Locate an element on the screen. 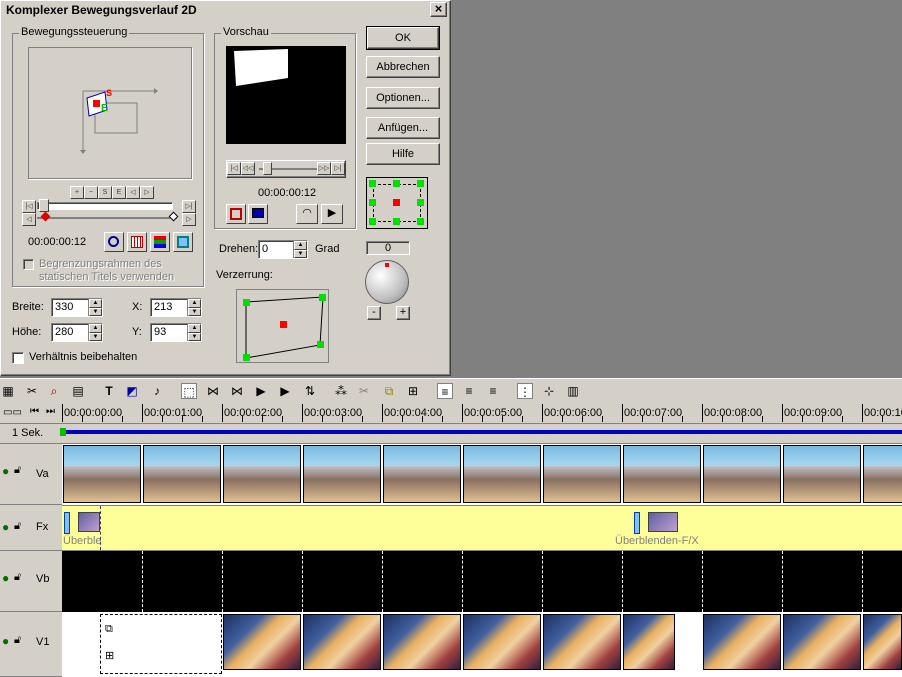  zoom-icon is located at coordinates (114, 242).